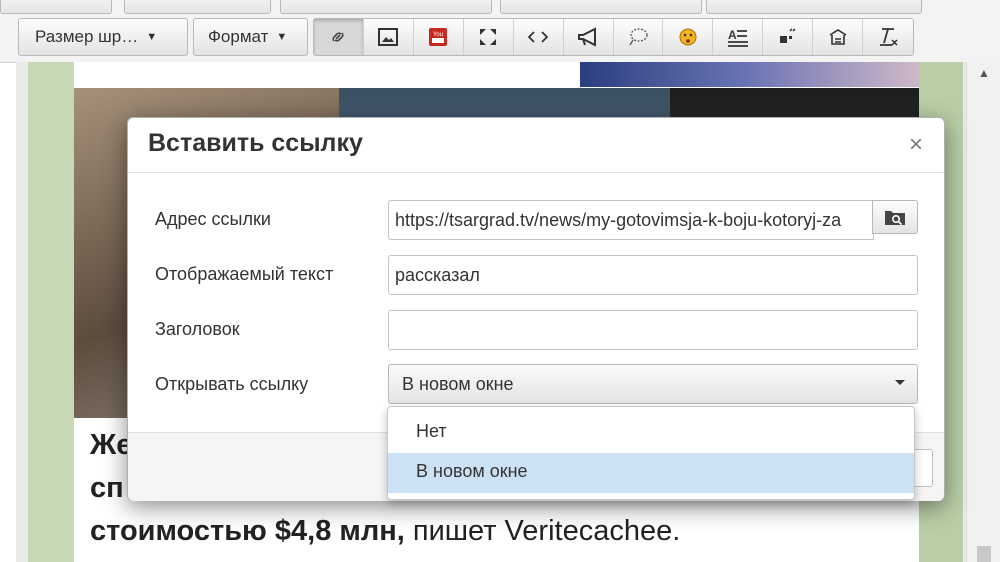 The height and width of the screenshot is (562, 1000). I want to click on scrollbar: ▲, so click(983, 312).